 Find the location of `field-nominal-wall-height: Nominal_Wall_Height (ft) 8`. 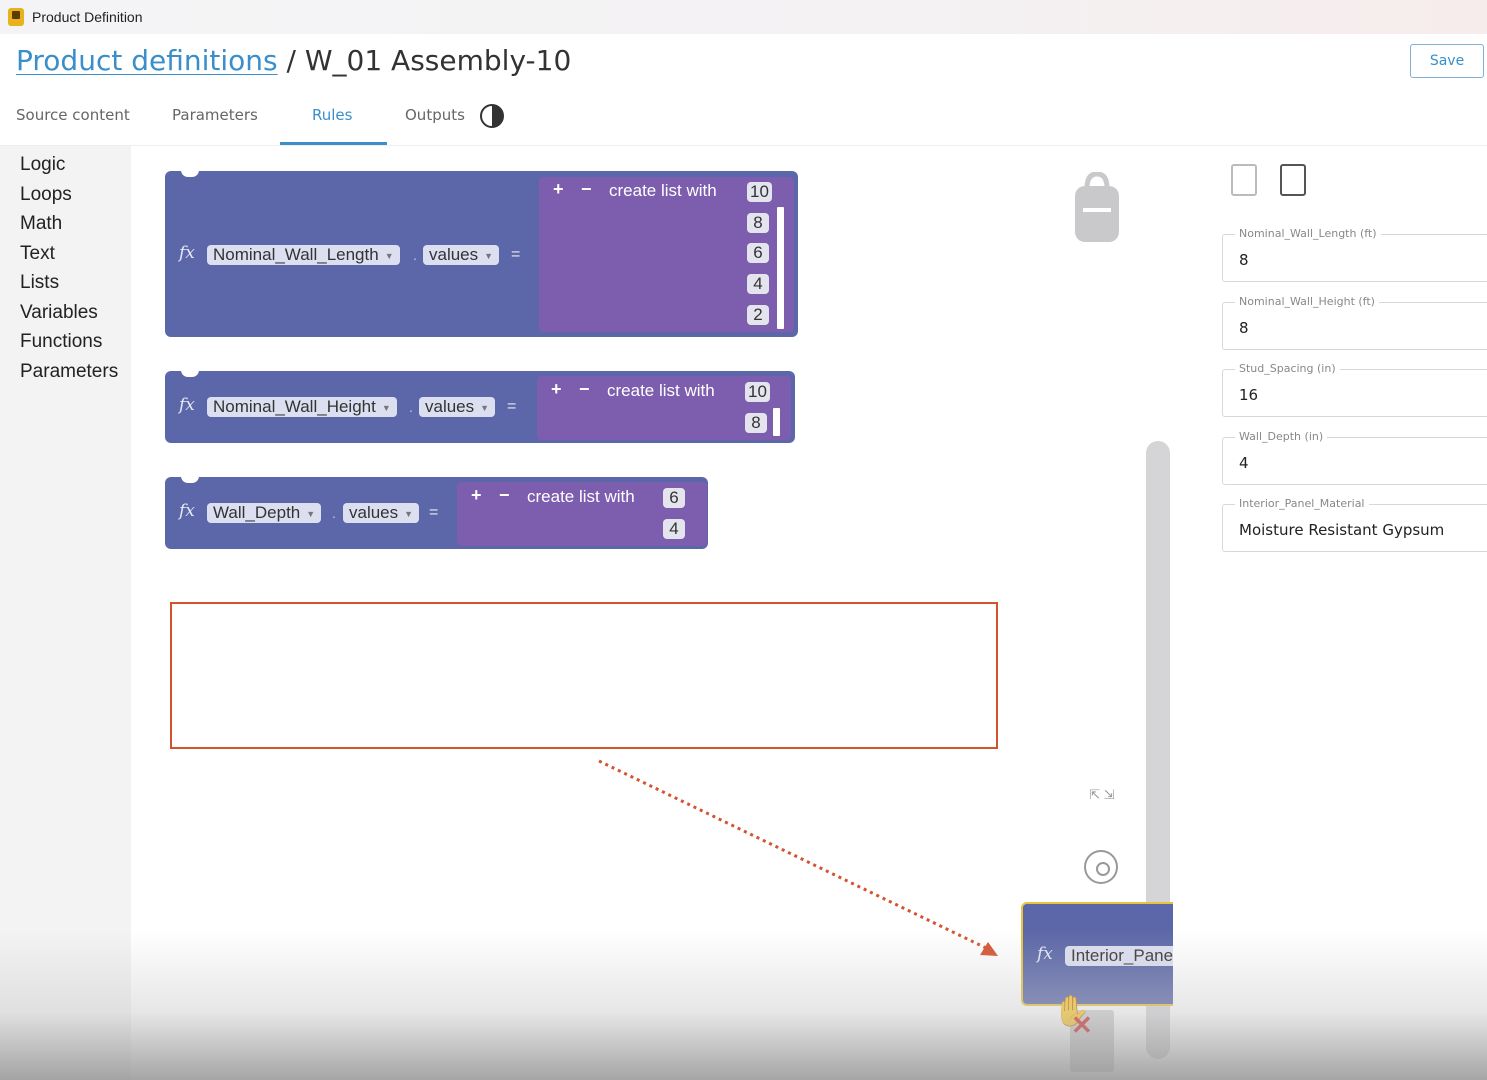

field-nominal-wall-height: Nominal_Wall_Height (ft) 8 is located at coordinates (1354, 322).